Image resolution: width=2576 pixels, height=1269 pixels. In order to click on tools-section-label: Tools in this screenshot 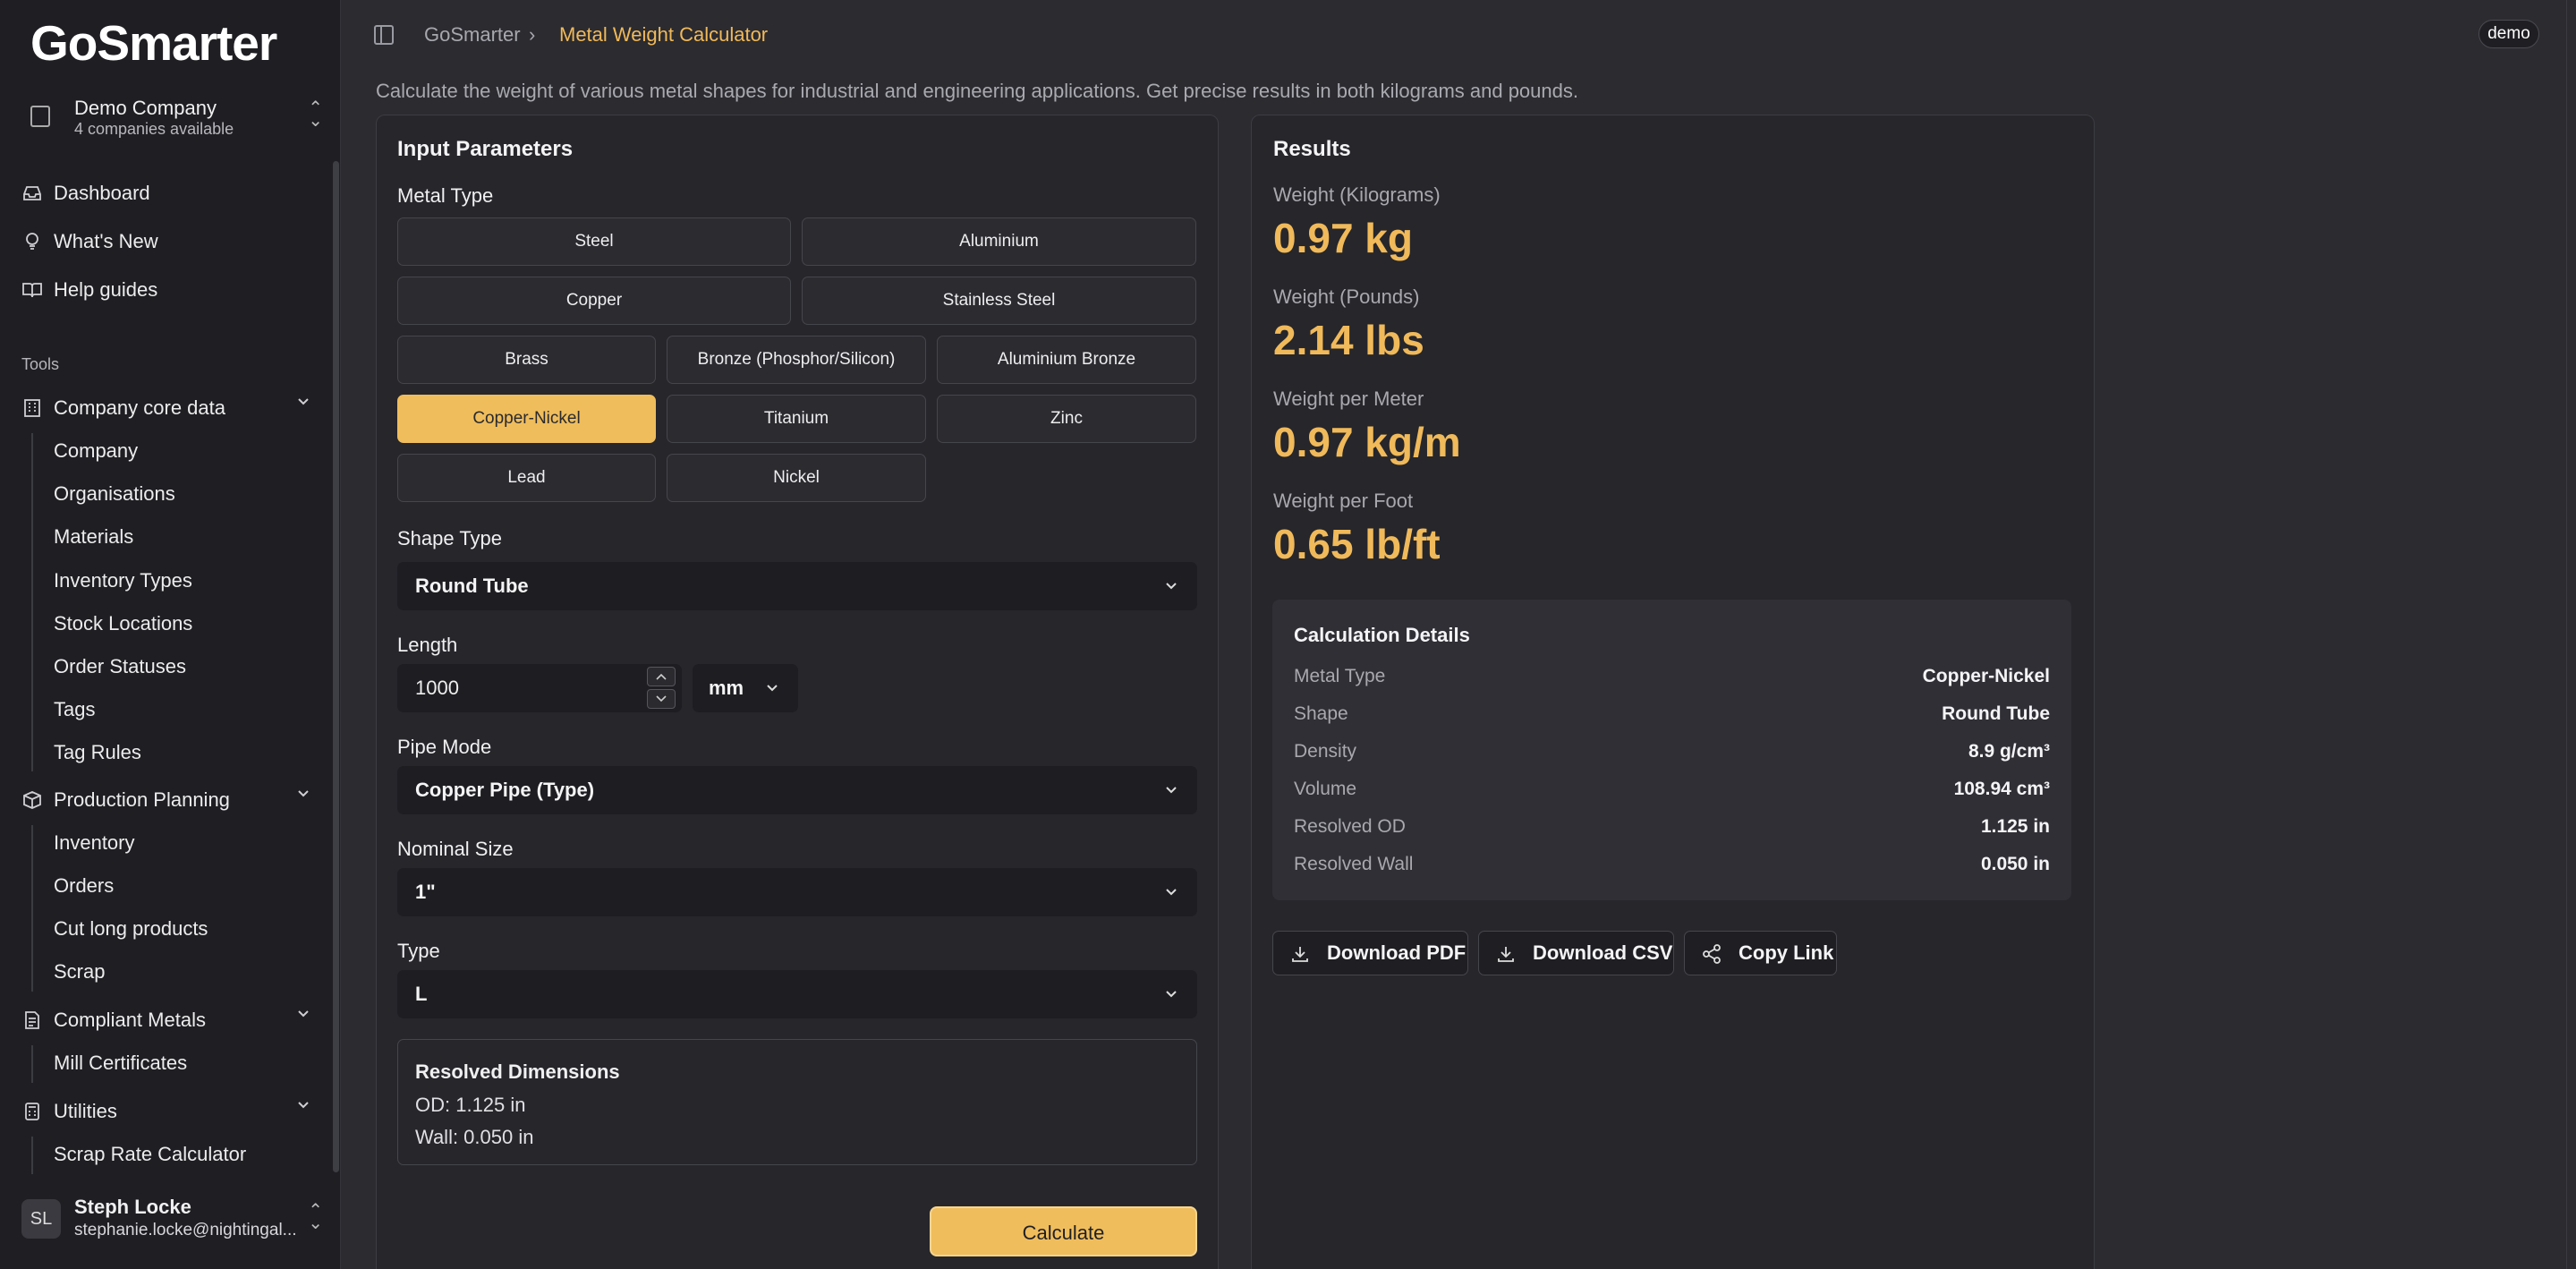, I will do `click(40, 364)`.